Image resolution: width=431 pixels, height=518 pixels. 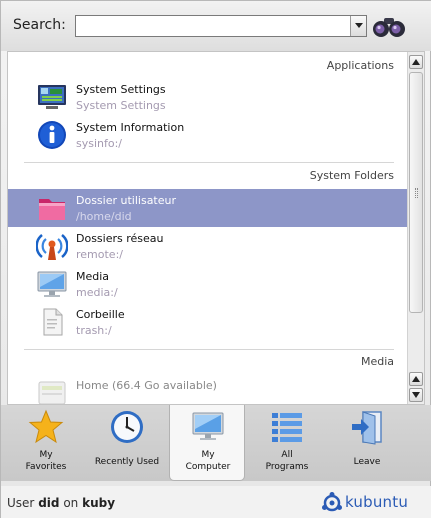 What do you see at coordinates (130, 127) in the screenshot?
I see `item-title: System Information` at bounding box center [130, 127].